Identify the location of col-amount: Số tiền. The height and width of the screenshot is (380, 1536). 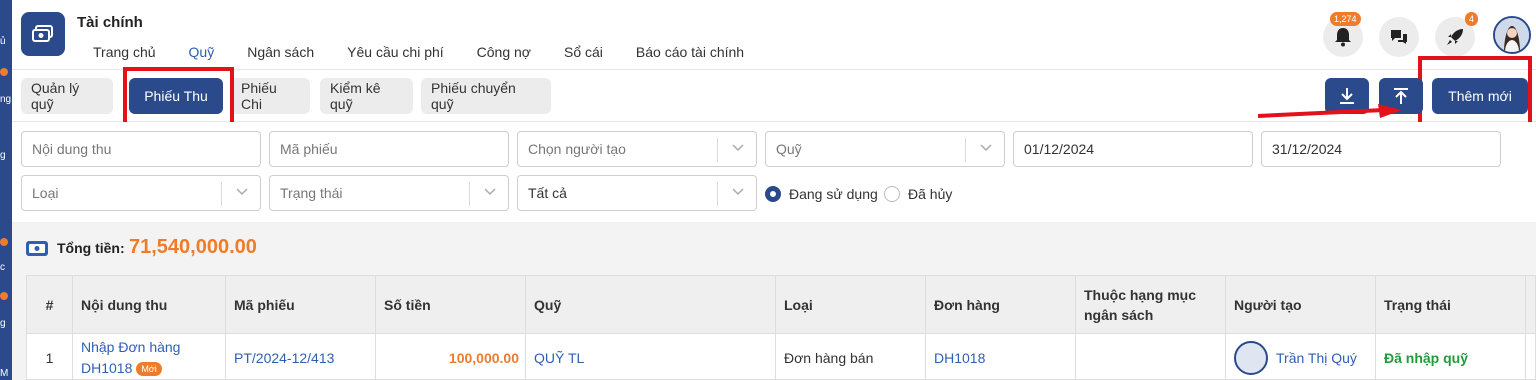
(451, 305).